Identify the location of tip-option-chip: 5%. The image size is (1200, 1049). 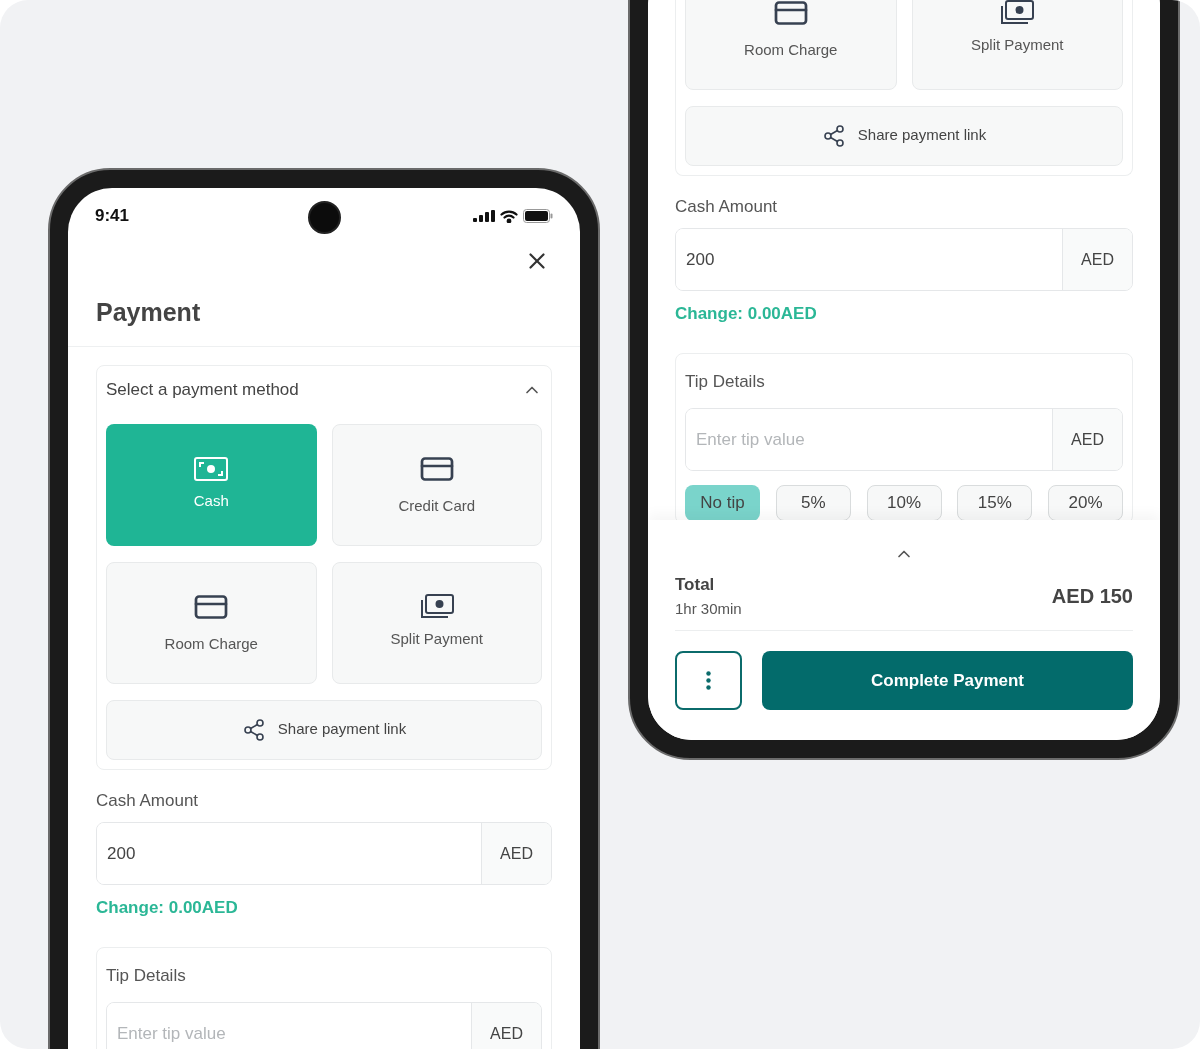
(813, 502).